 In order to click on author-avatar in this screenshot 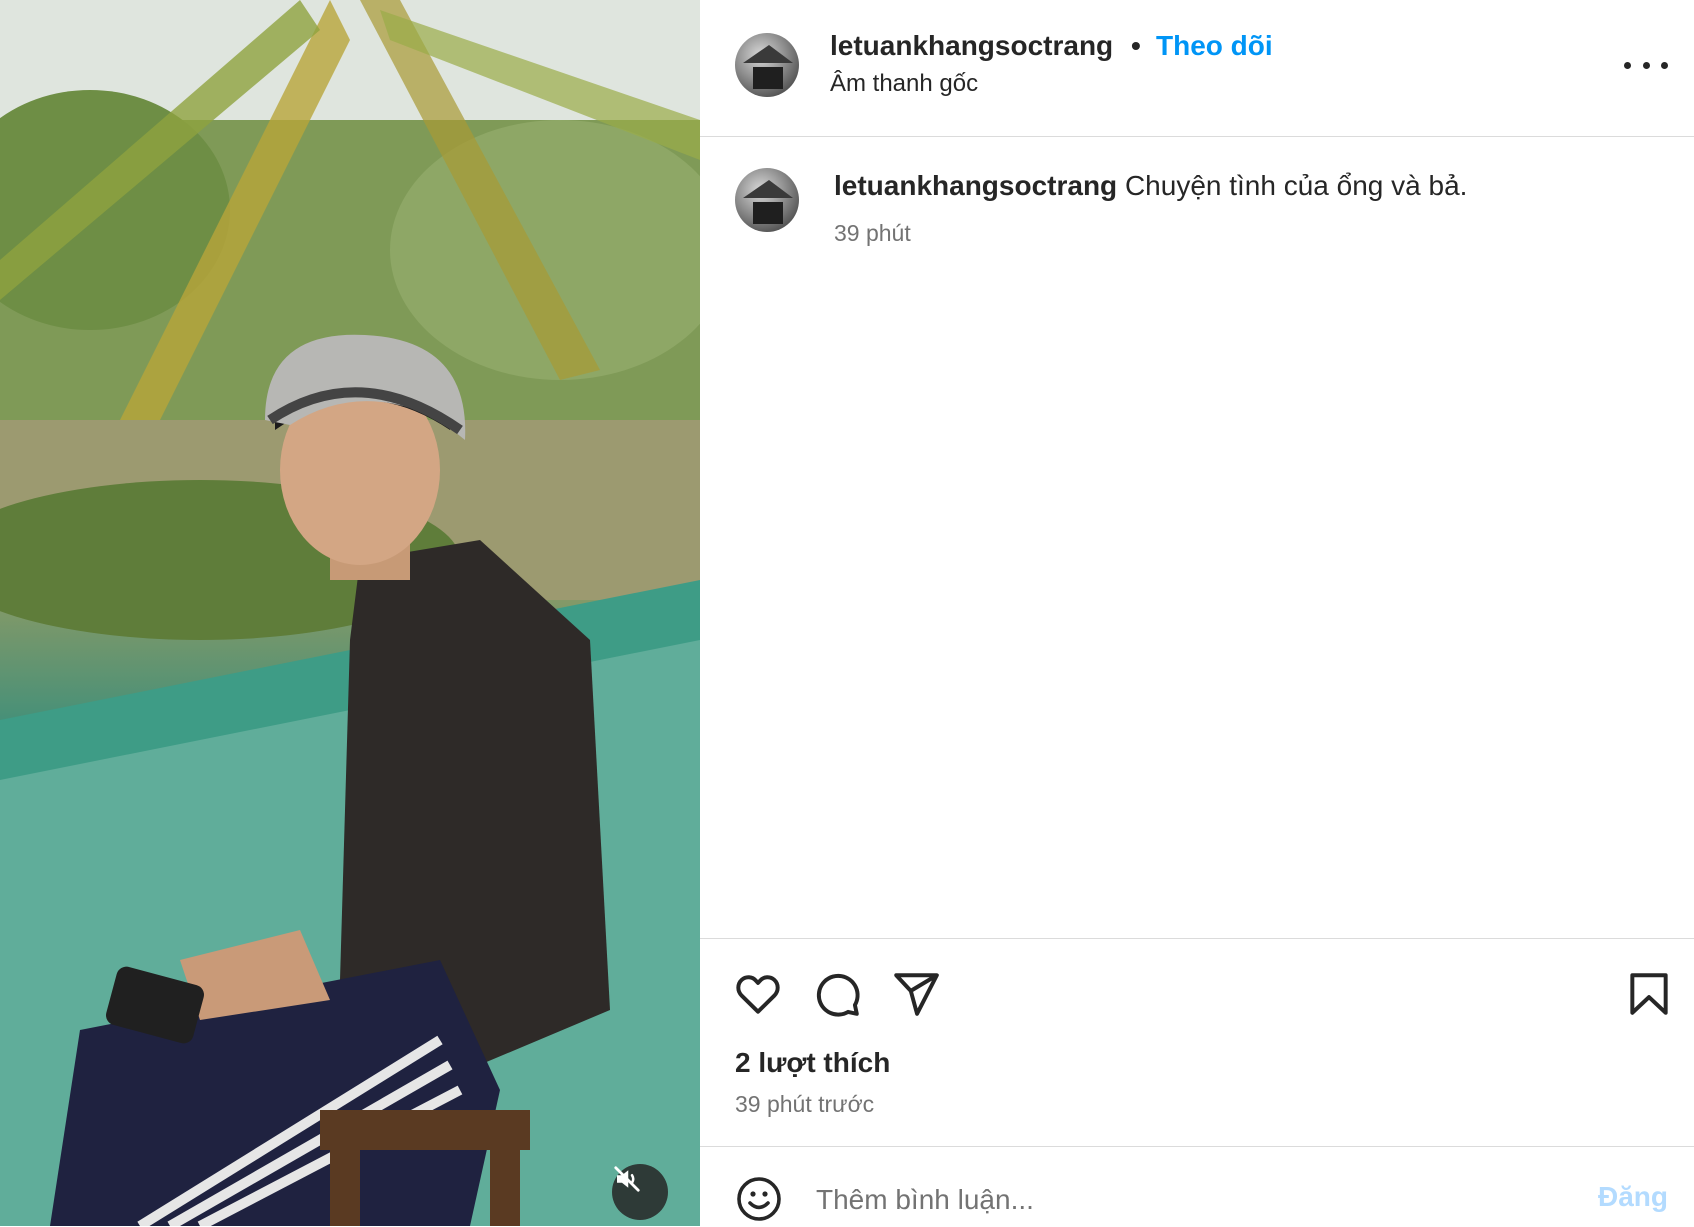, I will do `click(767, 65)`.